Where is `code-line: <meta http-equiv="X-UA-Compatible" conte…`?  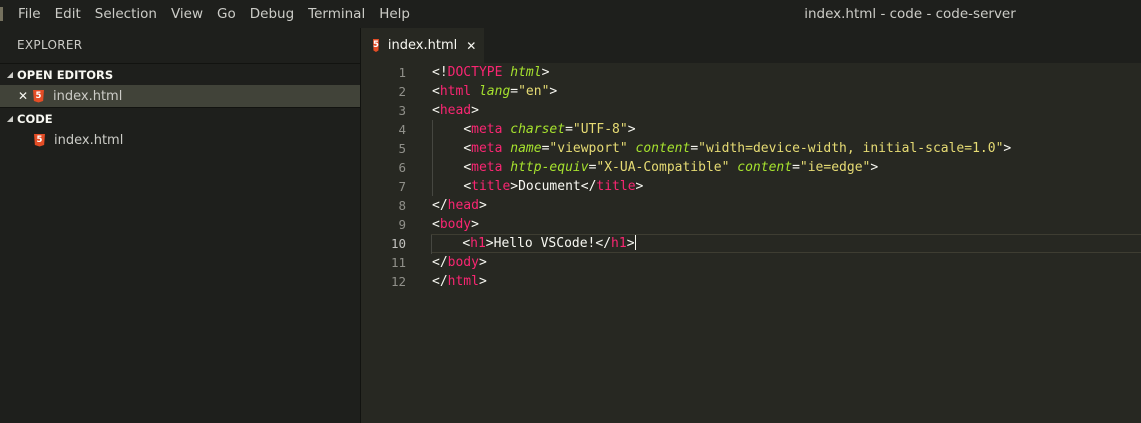
code-line: <meta http-equiv="X-UA-Compatible" conte… is located at coordinates (786, 167).